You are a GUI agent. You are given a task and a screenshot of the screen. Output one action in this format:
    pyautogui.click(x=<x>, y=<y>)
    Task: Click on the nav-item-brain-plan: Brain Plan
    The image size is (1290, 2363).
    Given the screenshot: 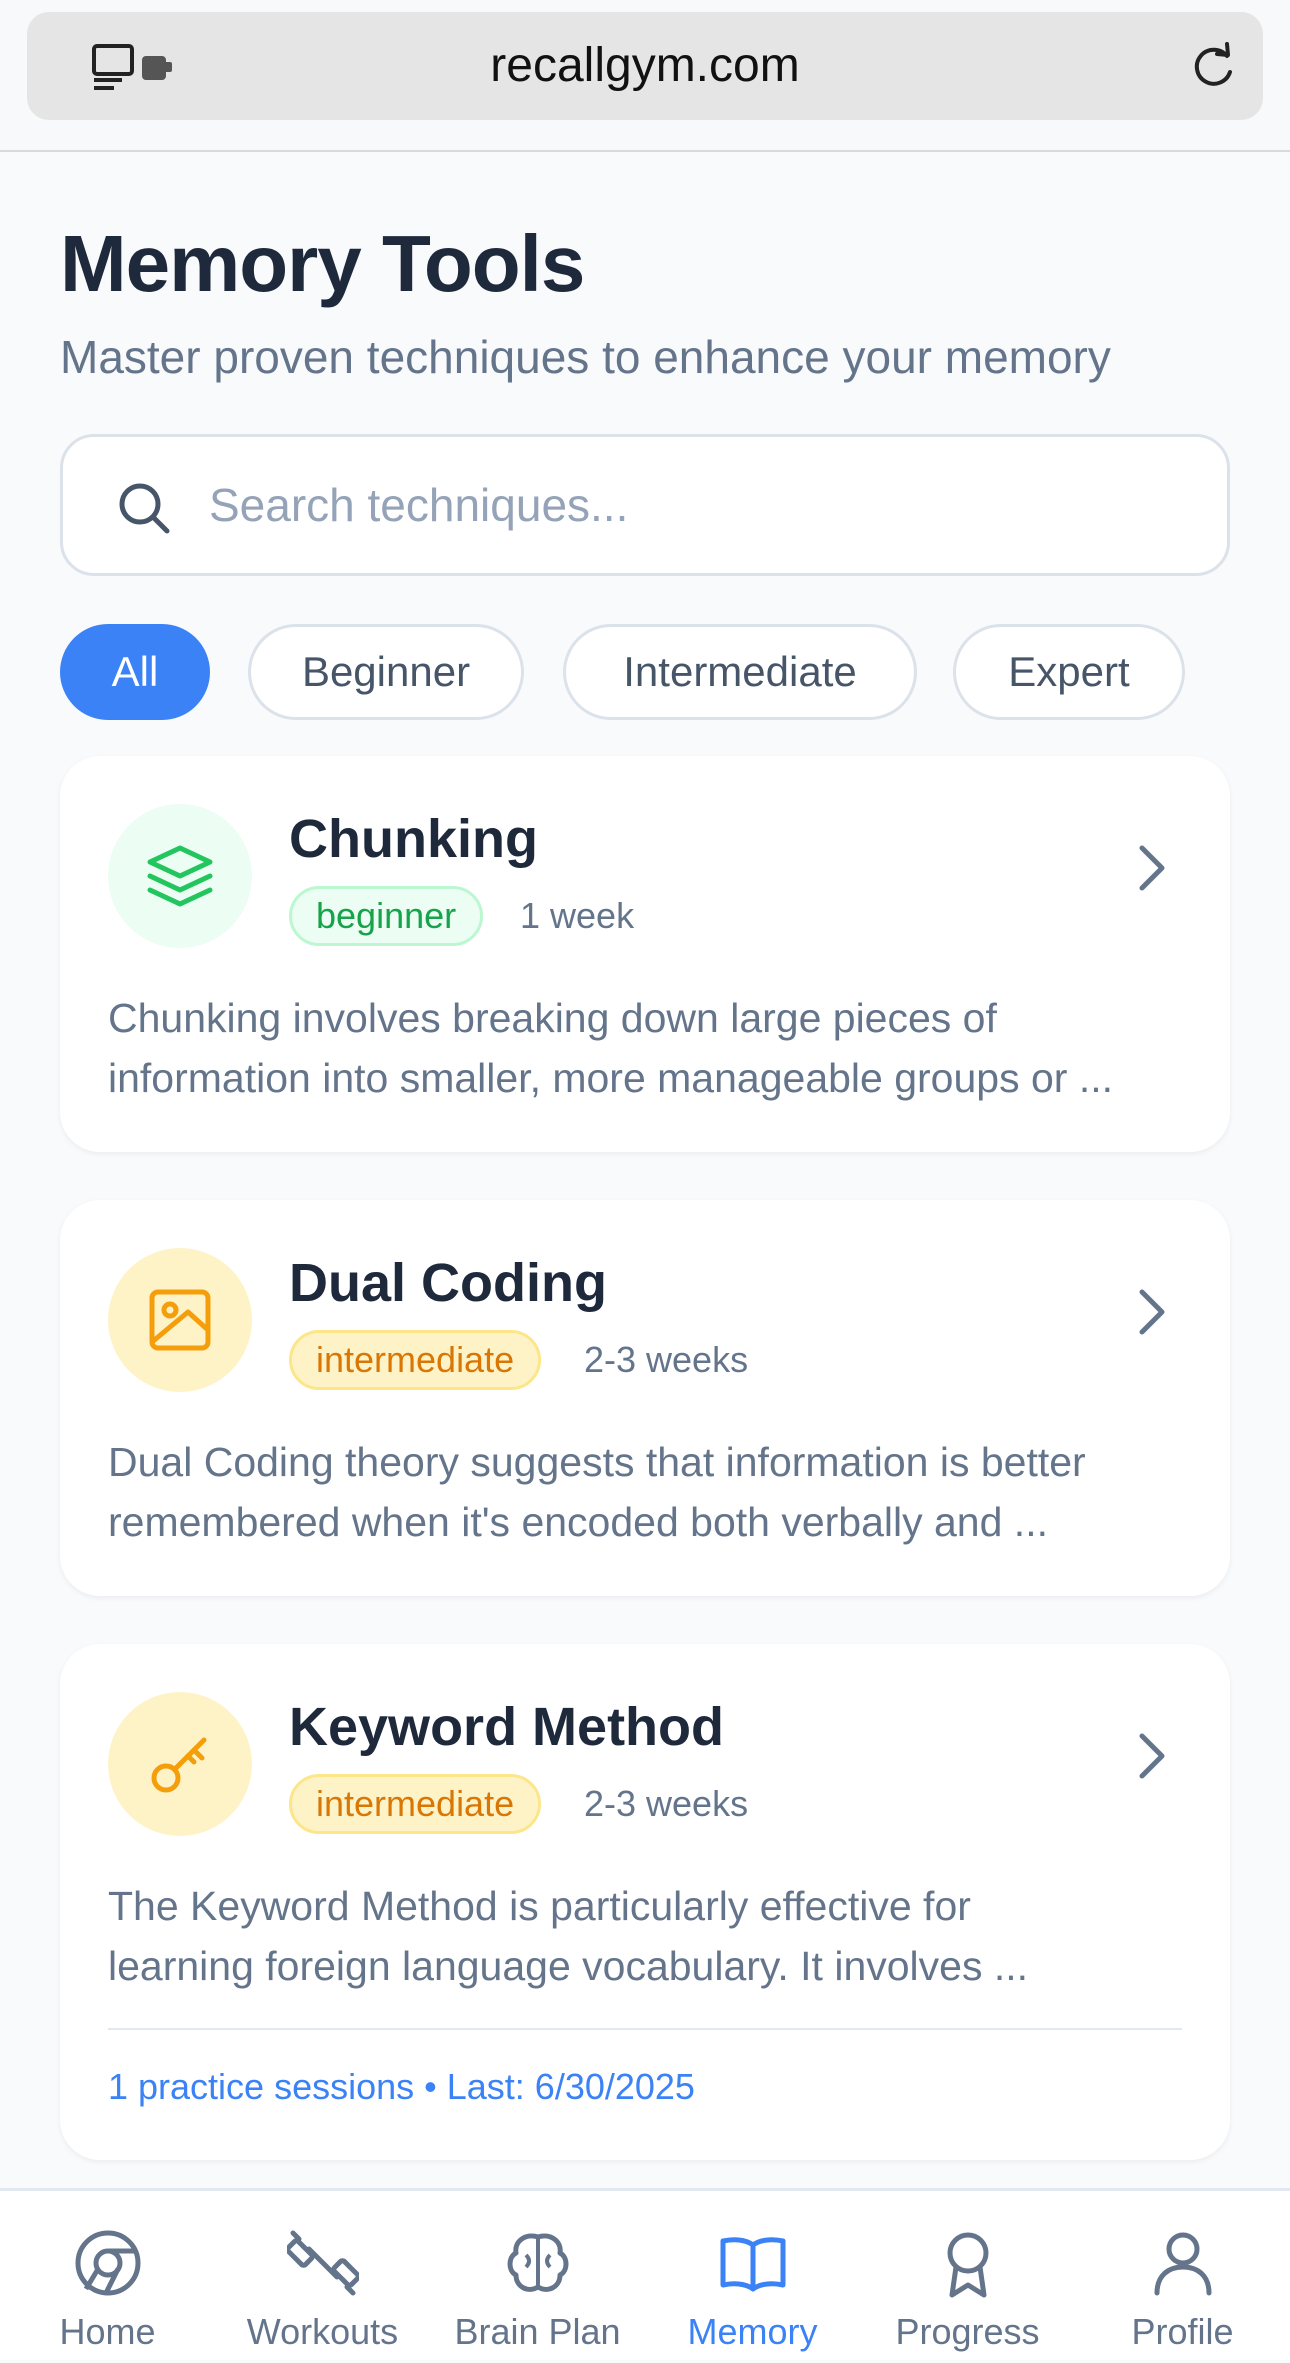 What is the action you would take?
    pyautogui.click(x=537, y=2277)
    